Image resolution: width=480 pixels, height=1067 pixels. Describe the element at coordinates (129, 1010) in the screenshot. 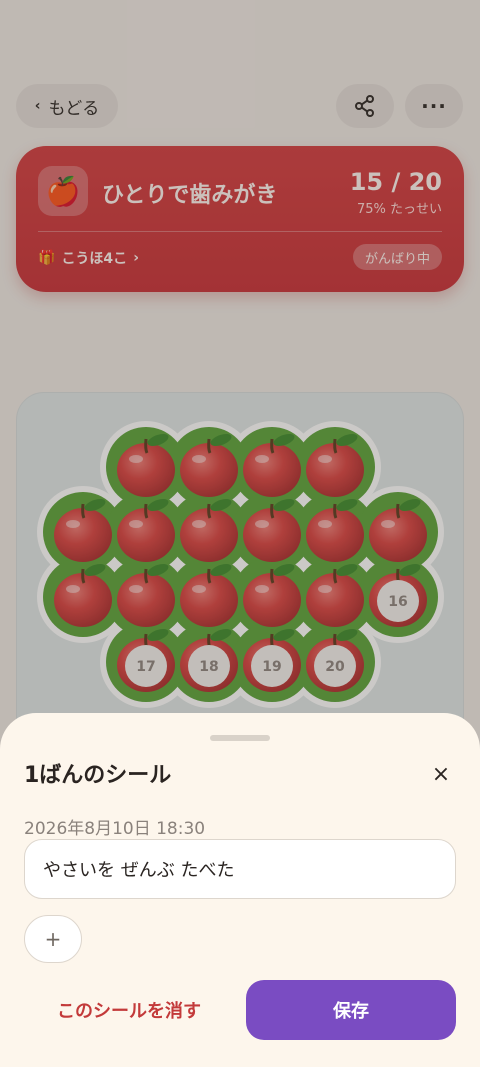

I see `delete-sticker-button: このシールを消す` at that location.